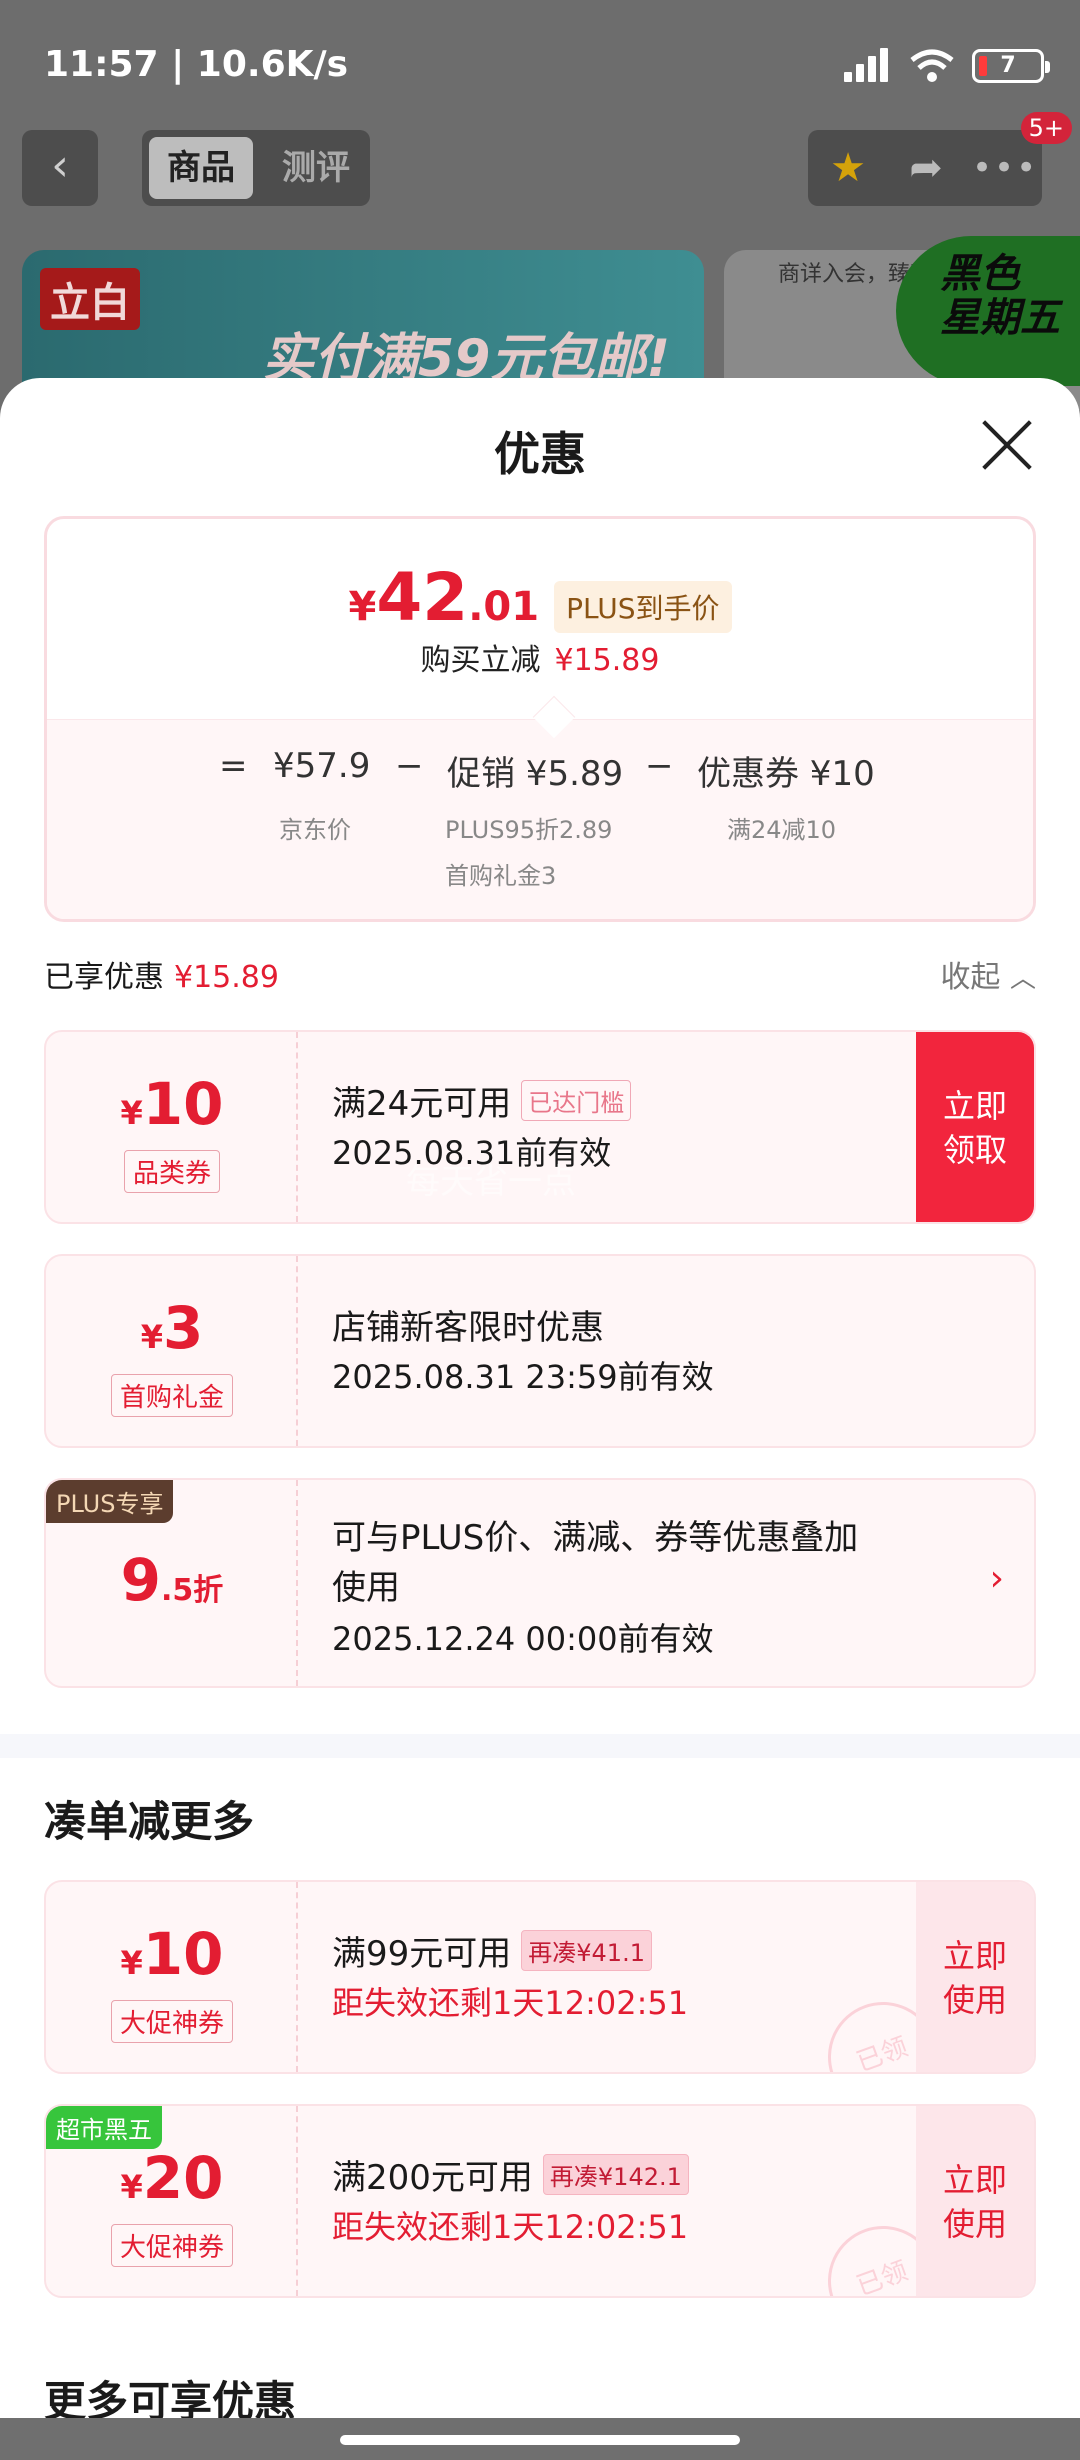  I want to click on star-icon: ★, so click(848, 168).